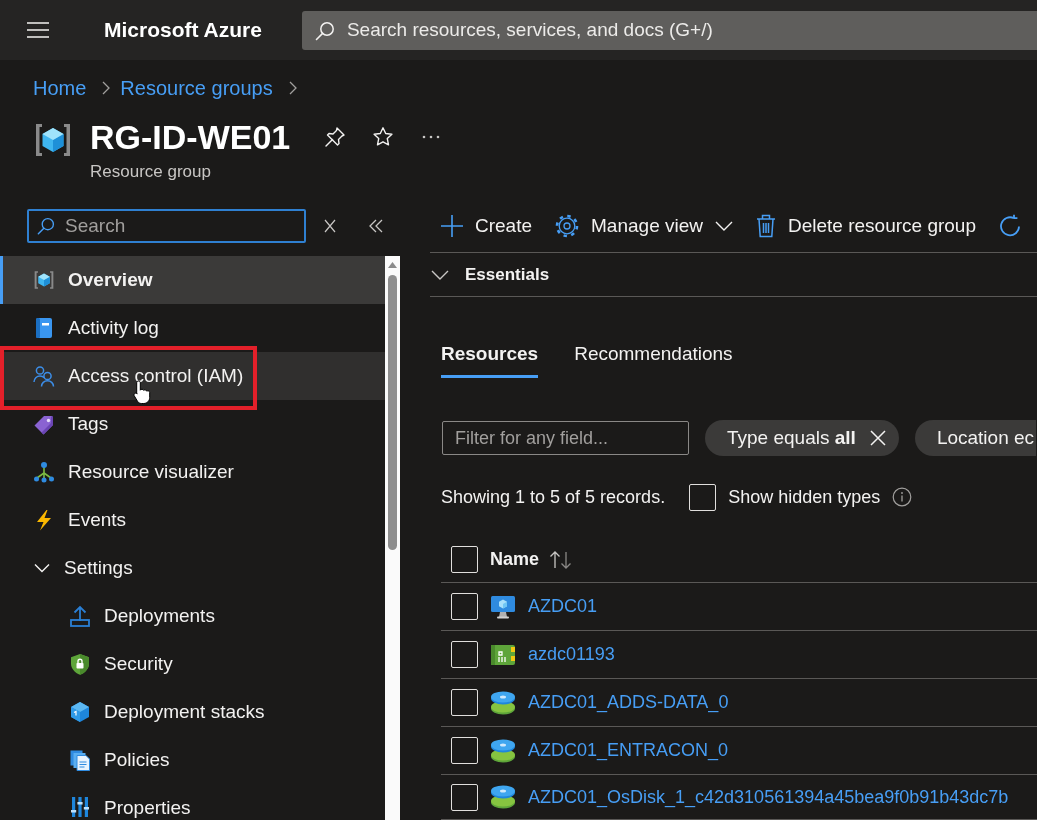 This screenshot has height=820, width=1037. I want to click on sort-icon, so click(561, 559).